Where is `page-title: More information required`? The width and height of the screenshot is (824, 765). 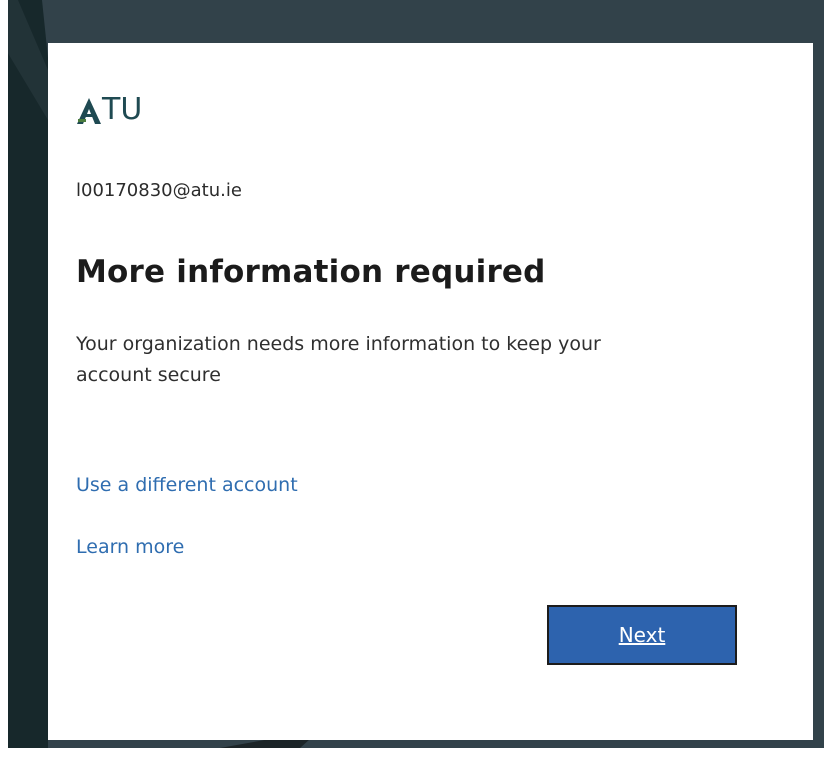
page-title: More information required is located at coordinates (311, 271).